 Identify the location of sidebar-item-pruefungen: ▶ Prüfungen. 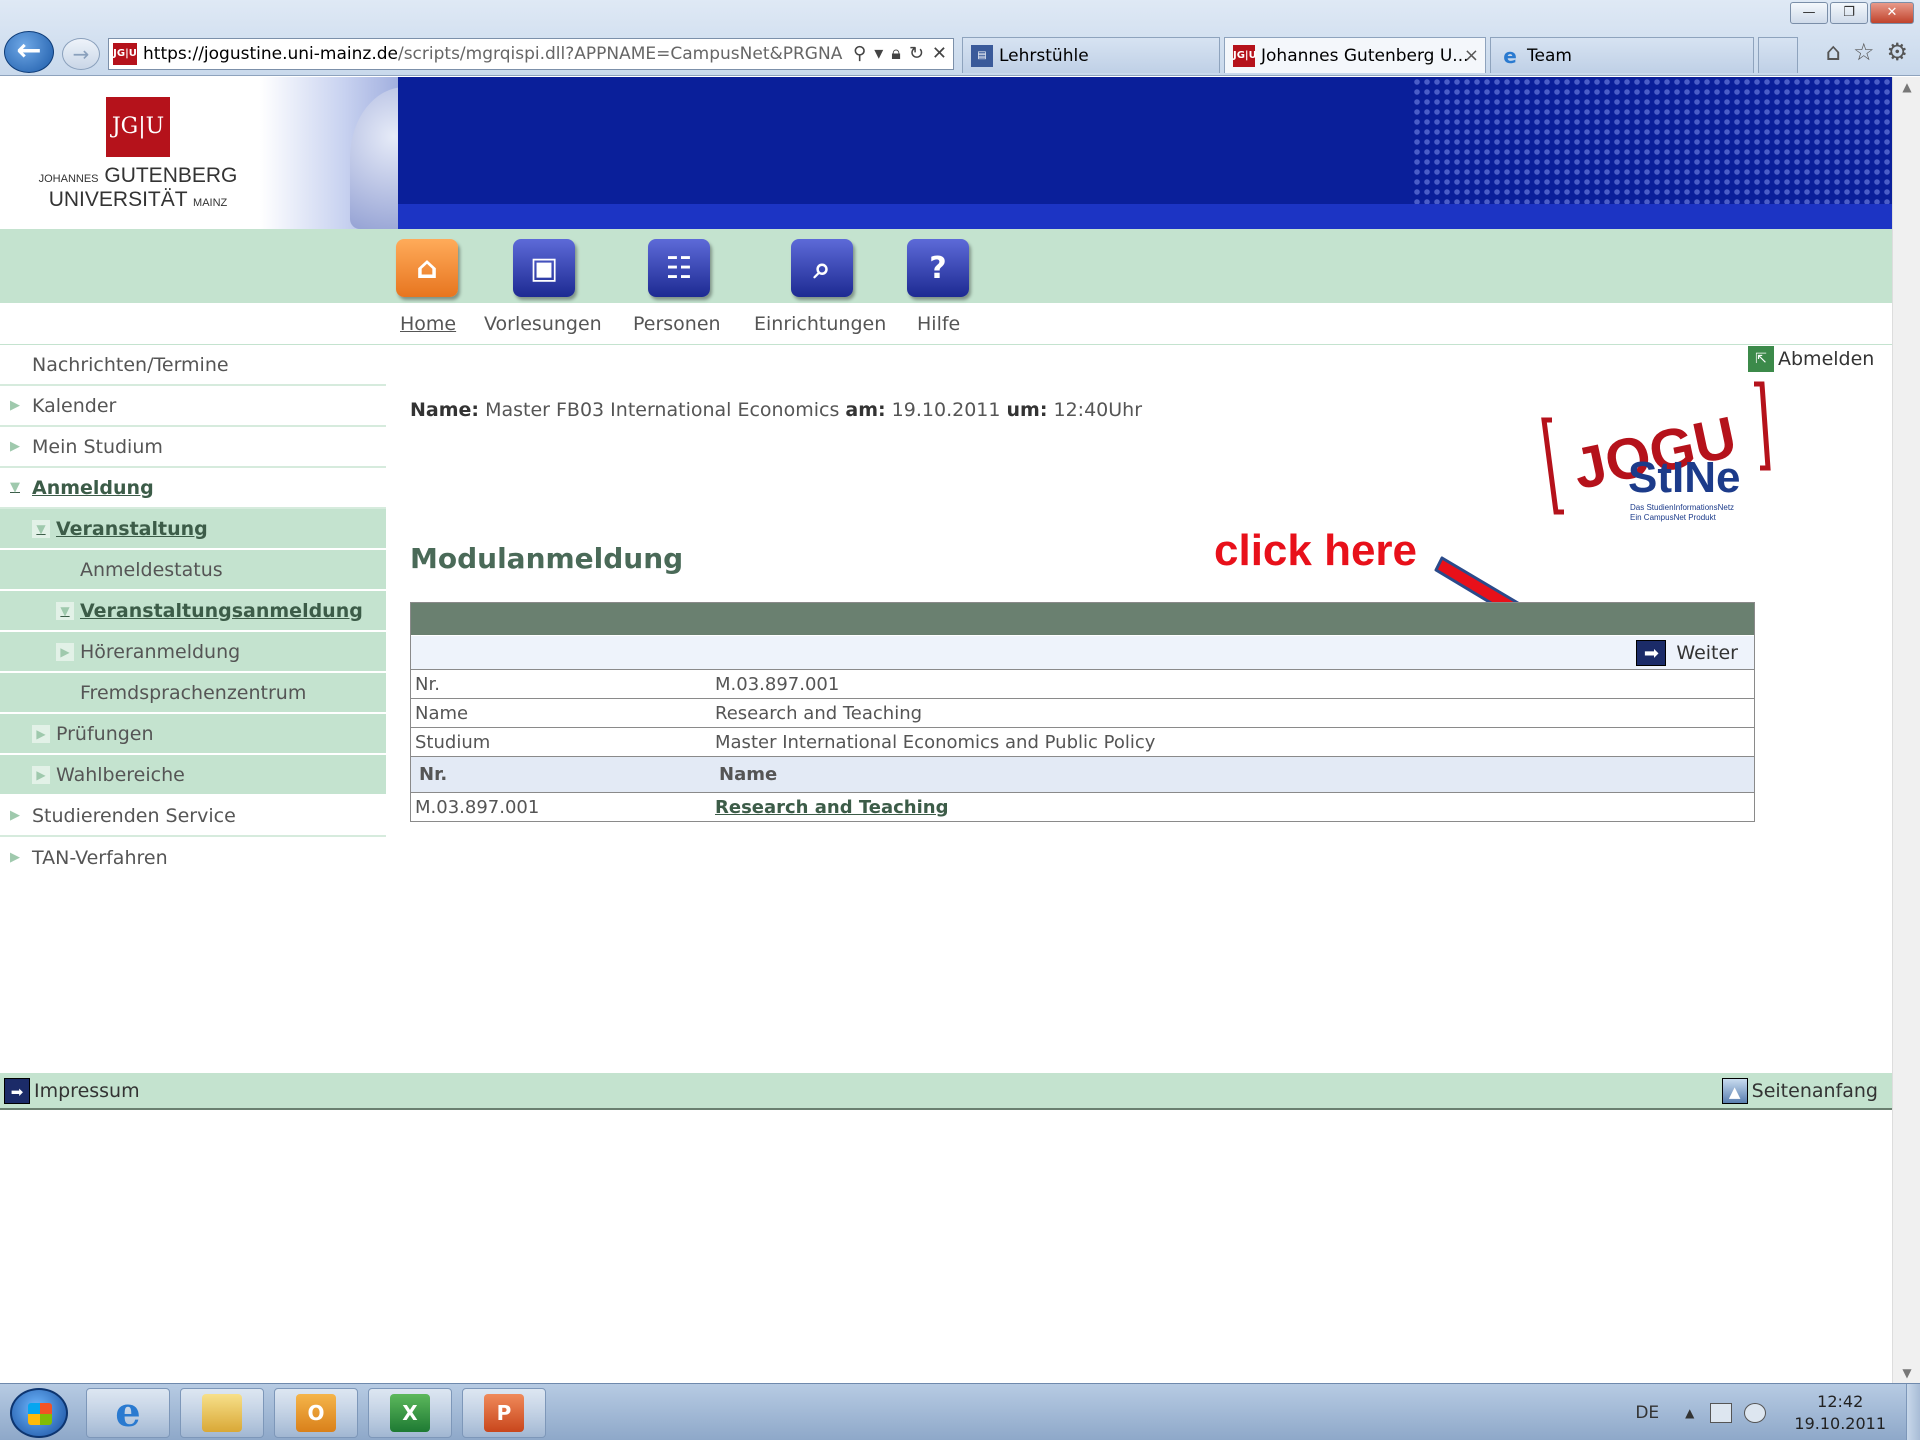
(193, 734).